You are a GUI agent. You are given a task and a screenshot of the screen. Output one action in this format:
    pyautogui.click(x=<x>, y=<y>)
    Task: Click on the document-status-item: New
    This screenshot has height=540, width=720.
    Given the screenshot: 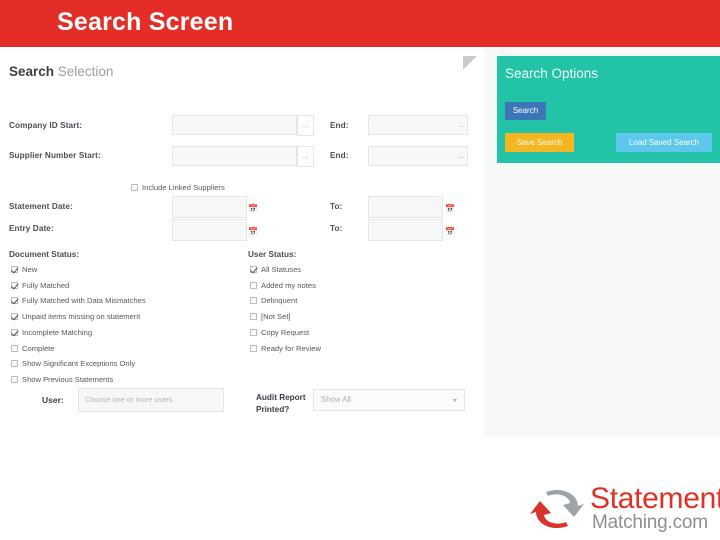 What is the action you would take?
    pyautogui.click(x=24, y=270)
    